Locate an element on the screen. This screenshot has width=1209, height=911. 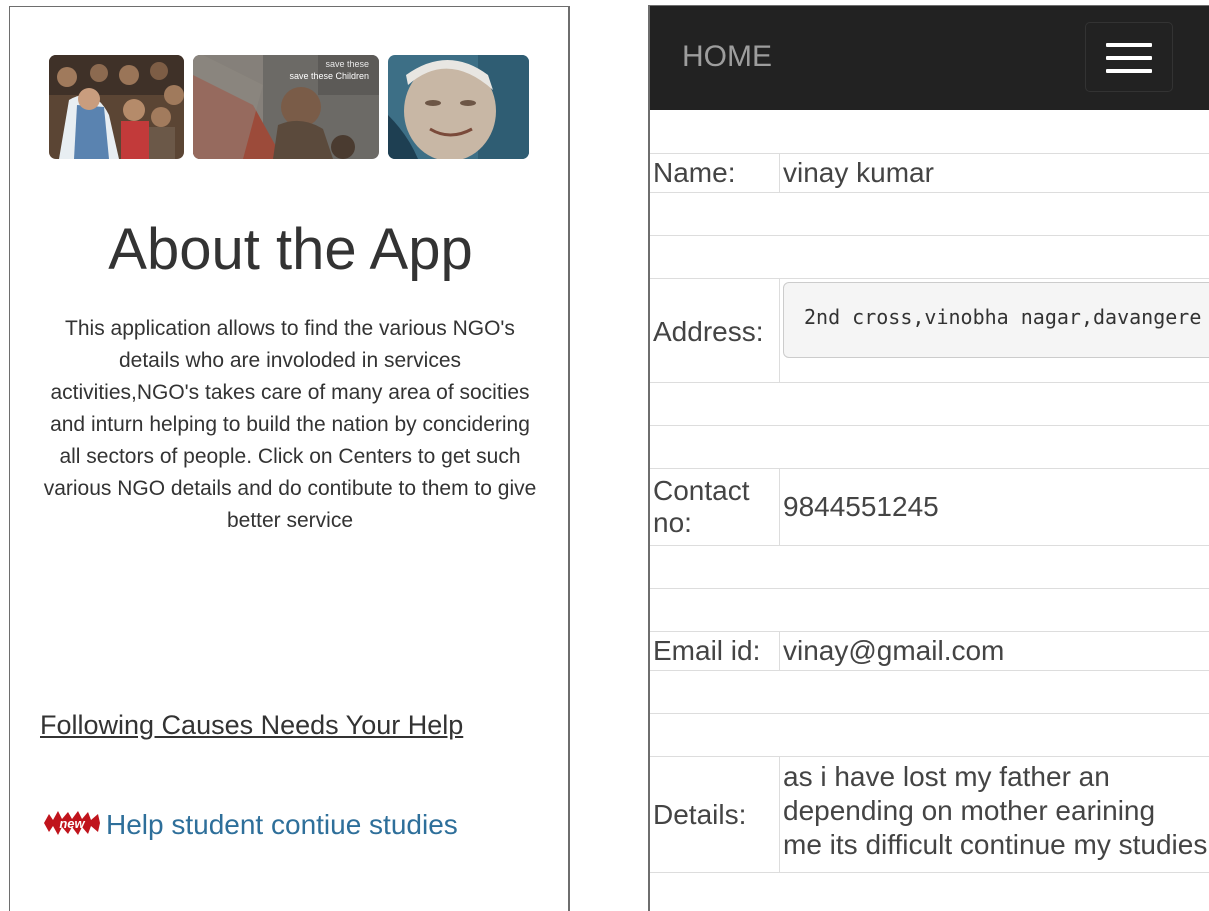
contact-value: 9844551245 is located at coordinates (861, 506).